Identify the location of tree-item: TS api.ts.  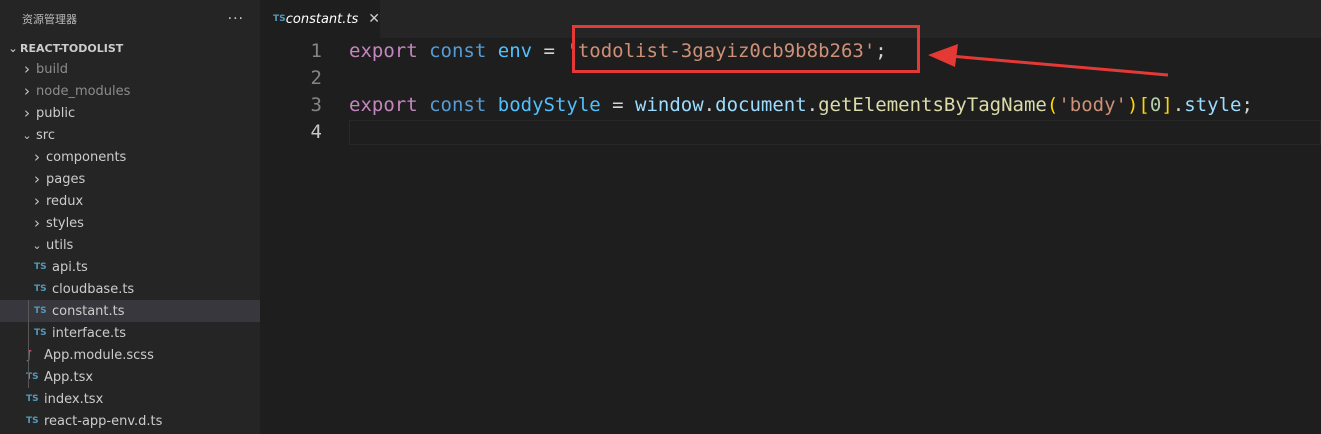
(130, 267).